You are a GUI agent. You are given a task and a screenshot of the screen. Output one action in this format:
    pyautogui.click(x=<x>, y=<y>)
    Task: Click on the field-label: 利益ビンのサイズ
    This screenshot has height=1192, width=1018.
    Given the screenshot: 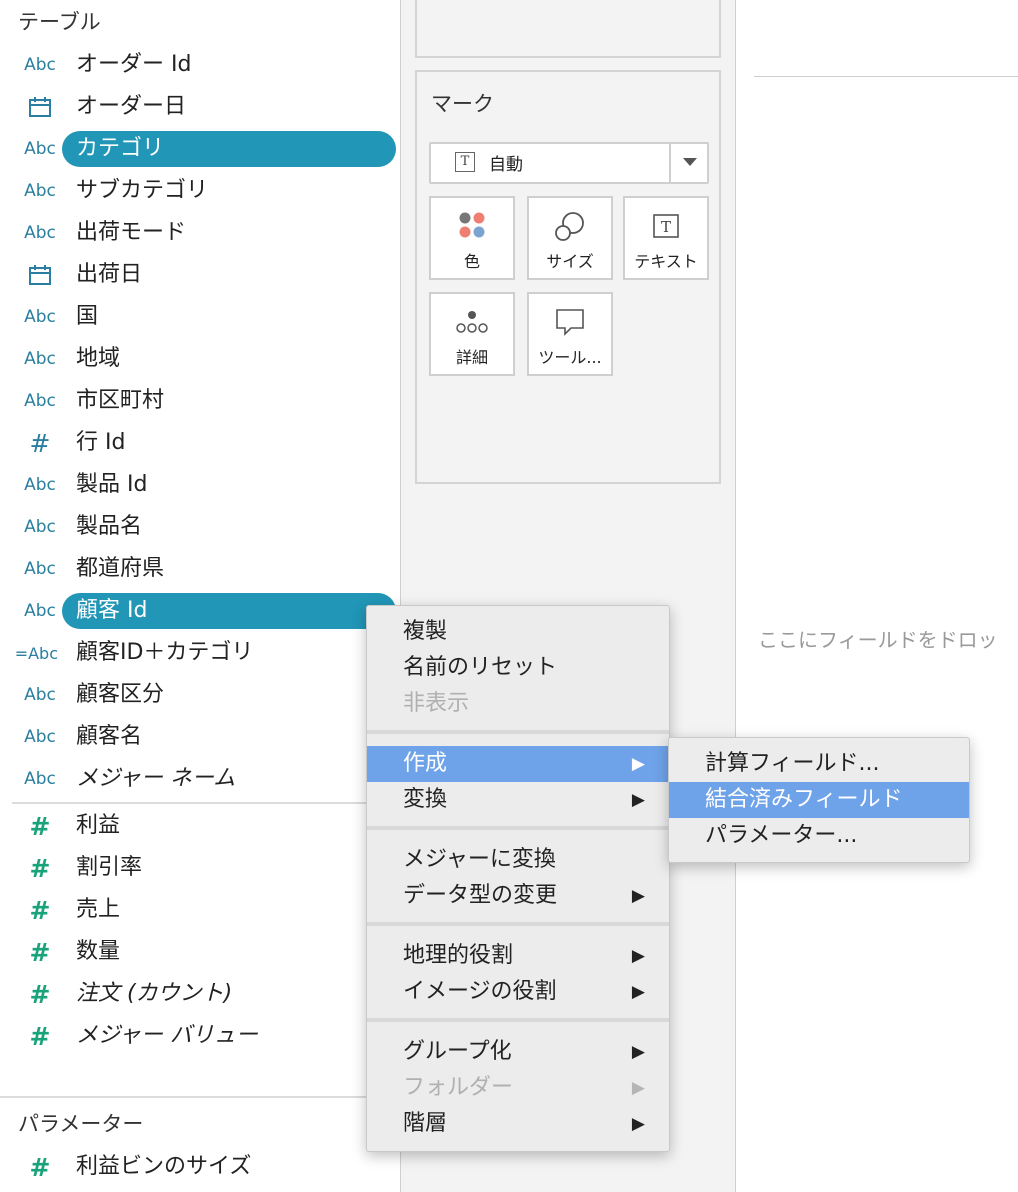 What is the action you would take?
    pyautogui.click(x=164, y=1166)
    